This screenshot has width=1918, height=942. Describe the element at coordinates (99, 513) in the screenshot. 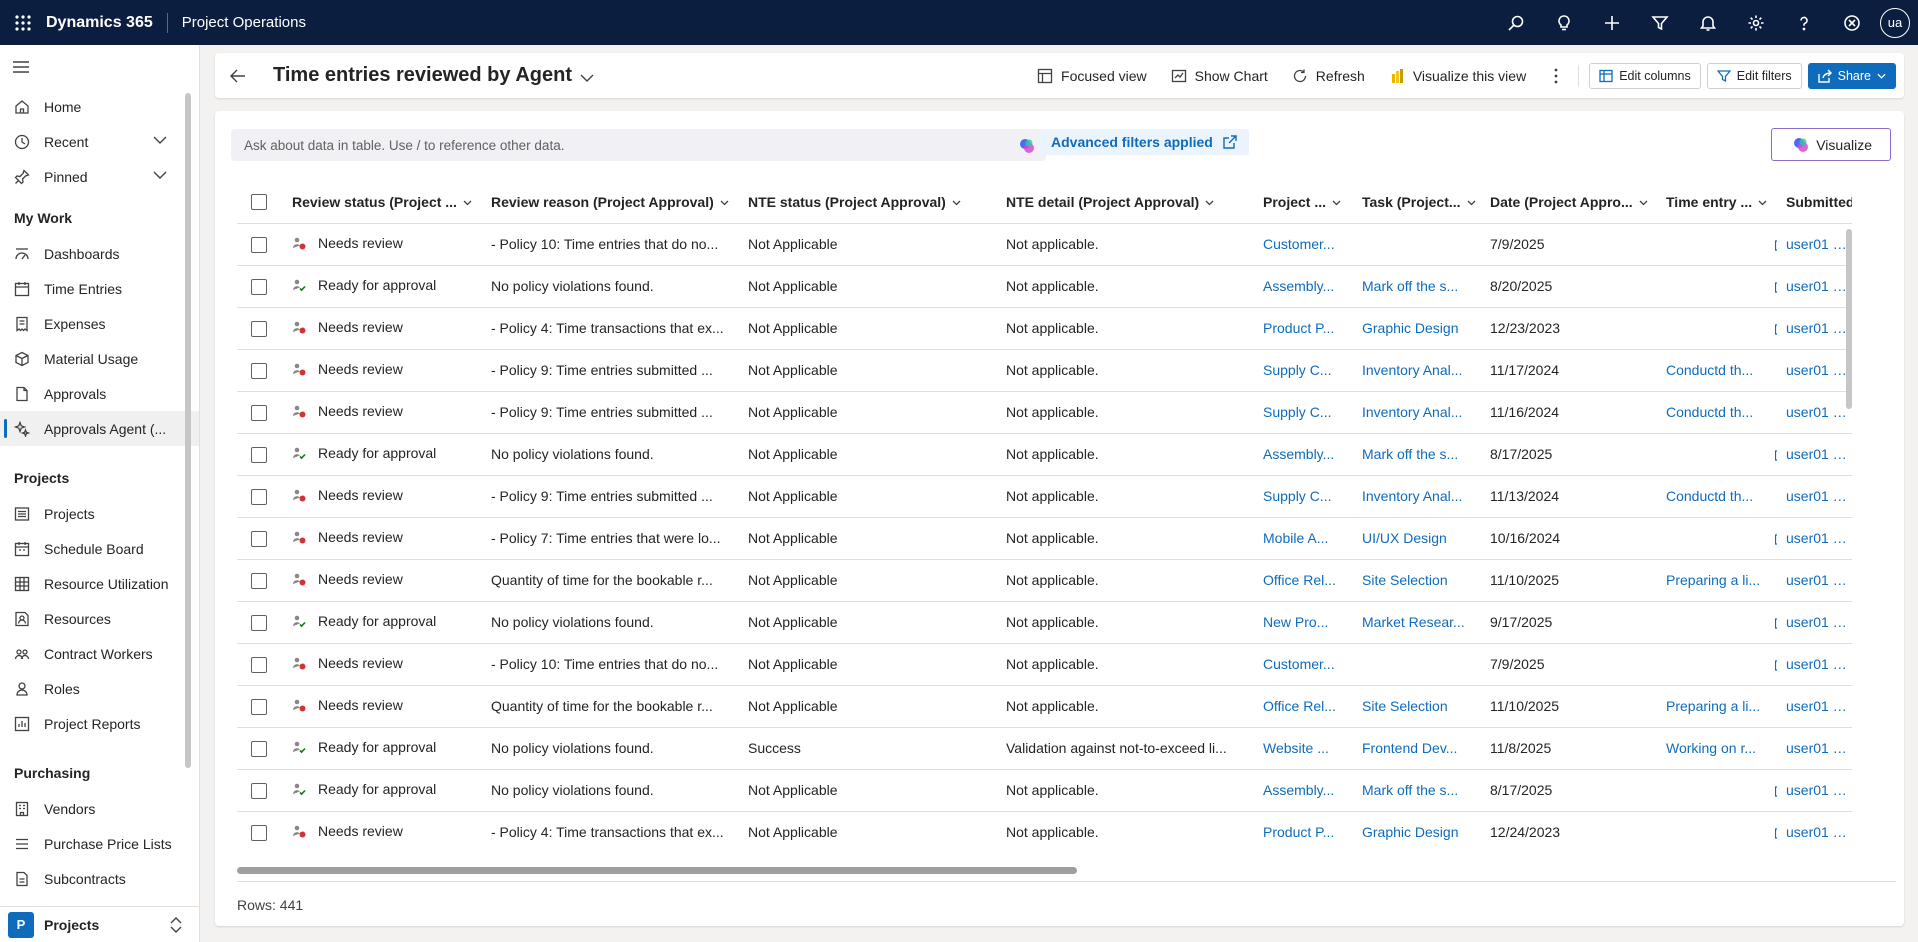

I see `sidebar-item-projects: Projects` at that location.